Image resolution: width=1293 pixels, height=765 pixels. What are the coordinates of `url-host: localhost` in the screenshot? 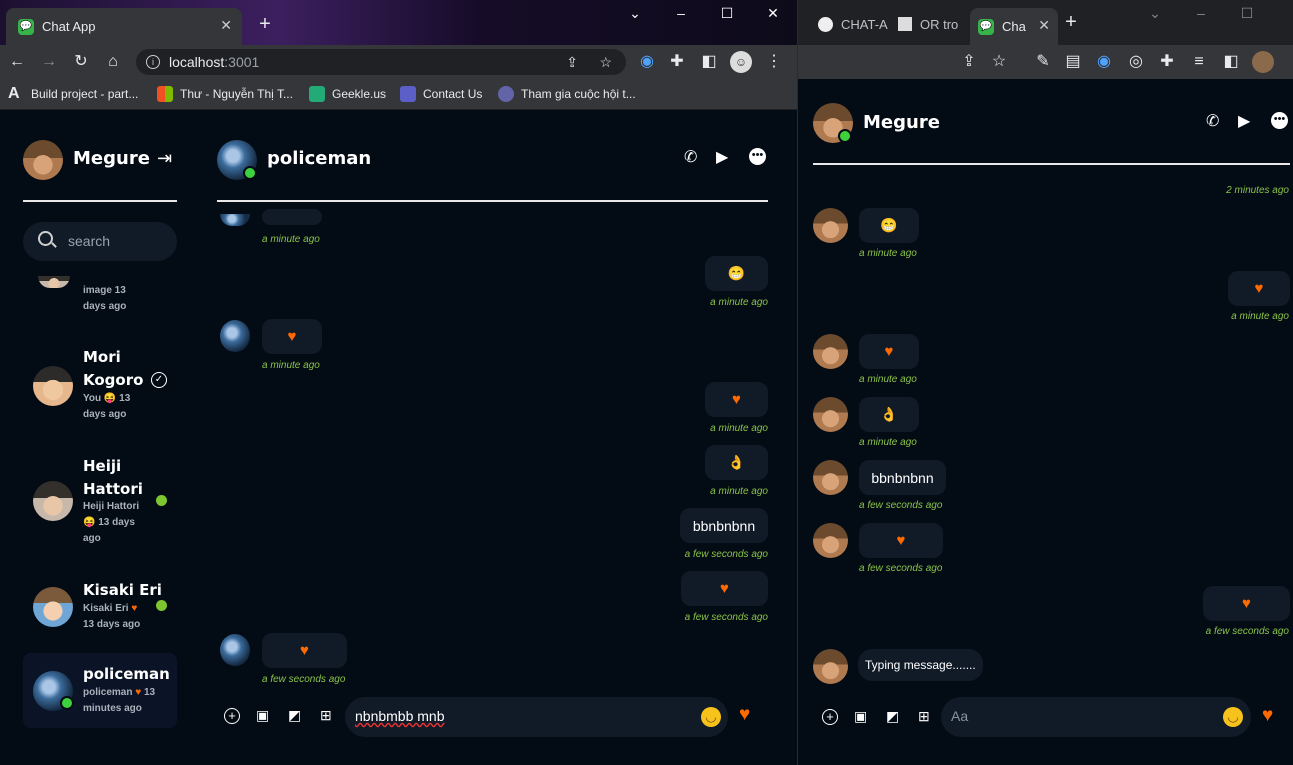 It's located at (197, 62).